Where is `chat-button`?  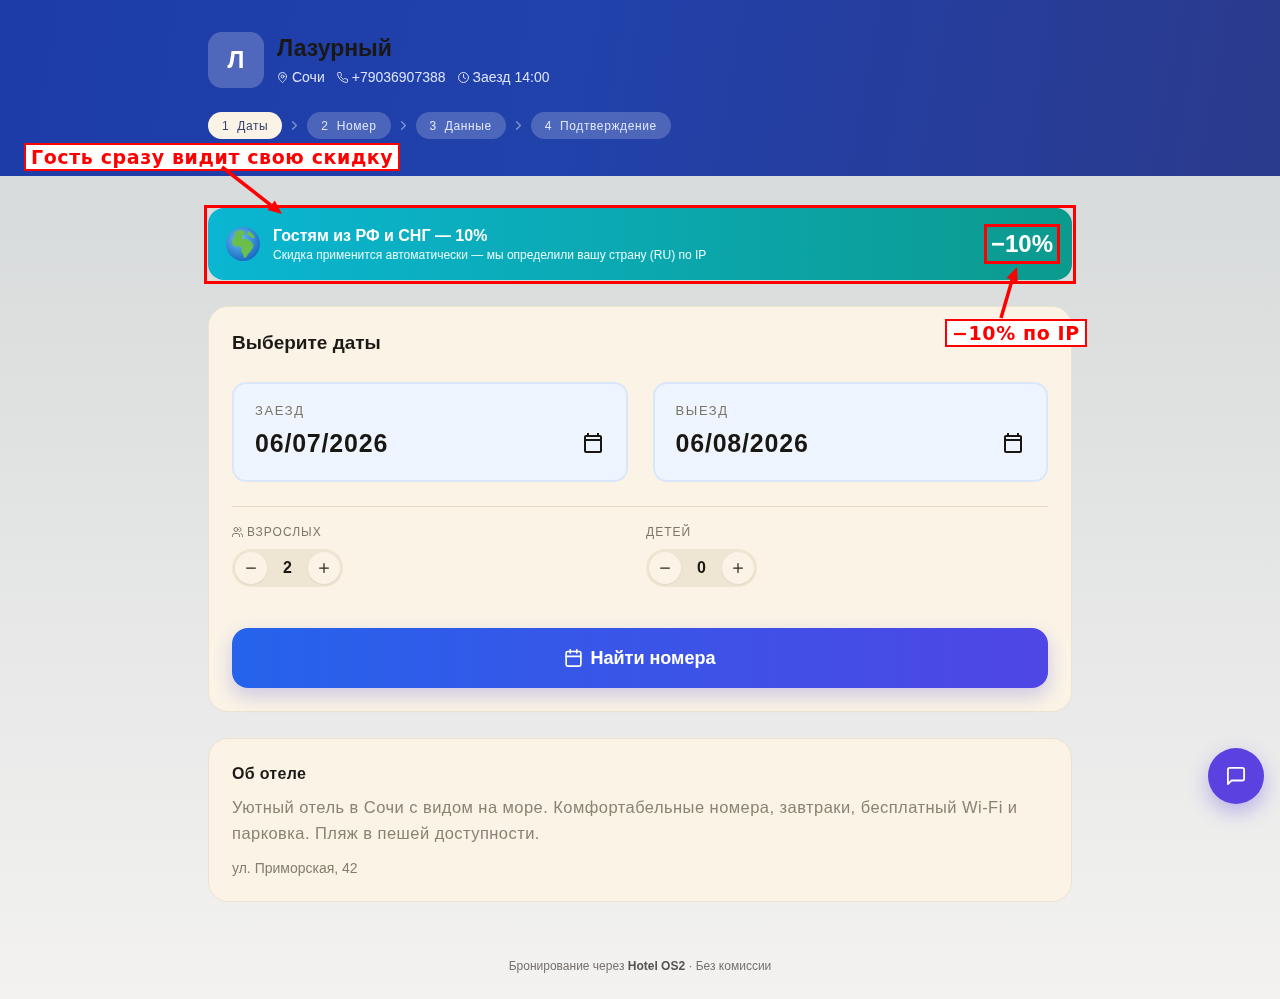 chat-button is located at coordinates (1236, 776).